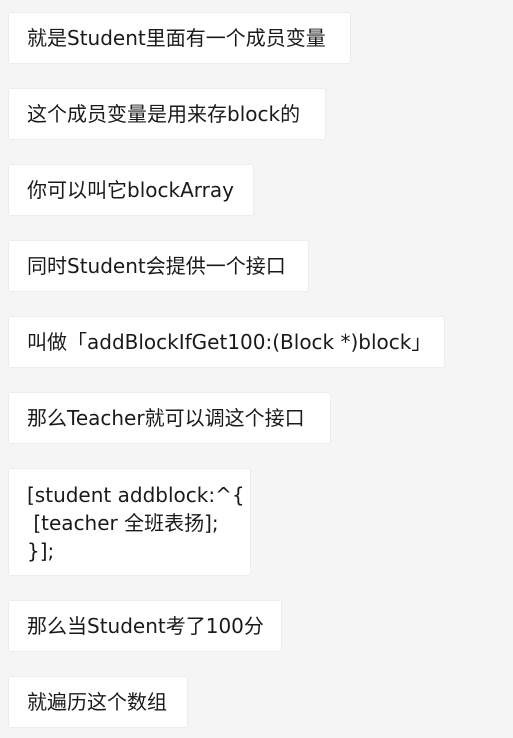  I want to click on message-bubble: 那么当Student考了100分, so click(145, 626).